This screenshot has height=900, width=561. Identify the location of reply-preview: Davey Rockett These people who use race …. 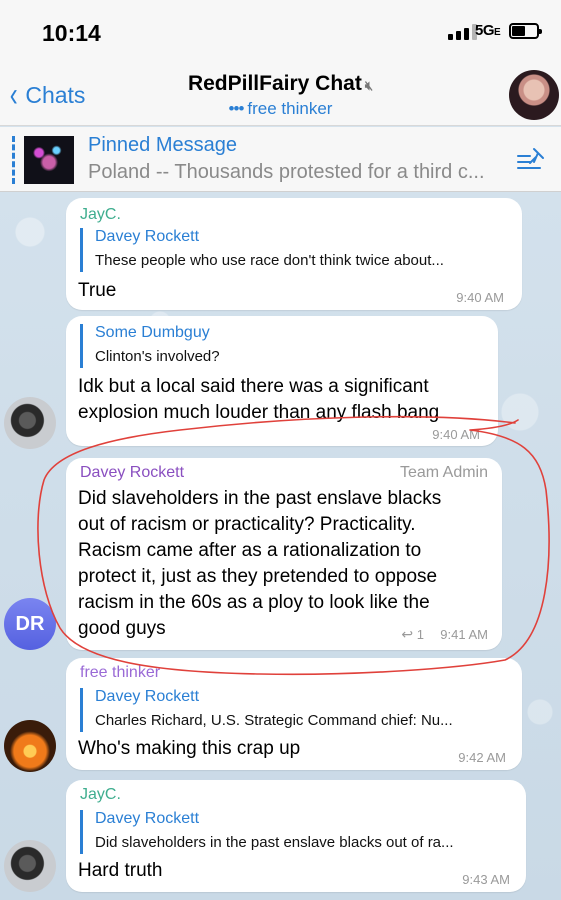
(292, 250).